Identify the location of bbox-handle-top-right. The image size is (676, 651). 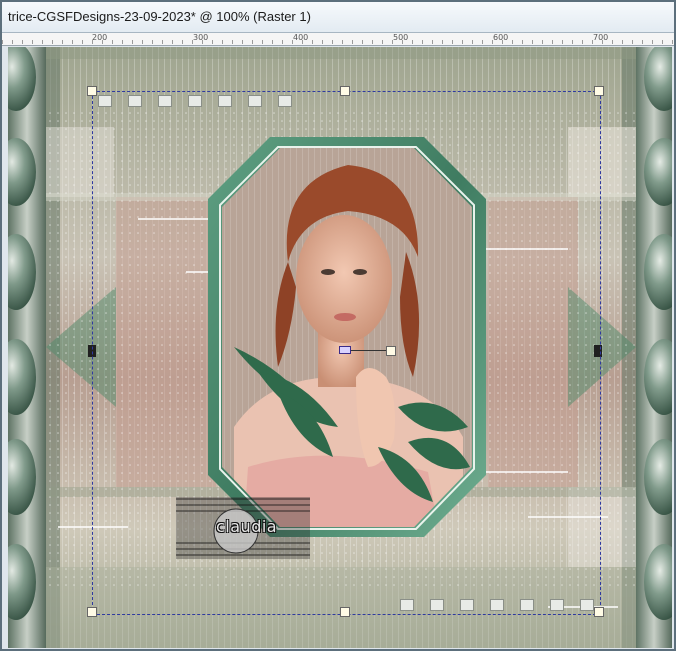
(599, 91).